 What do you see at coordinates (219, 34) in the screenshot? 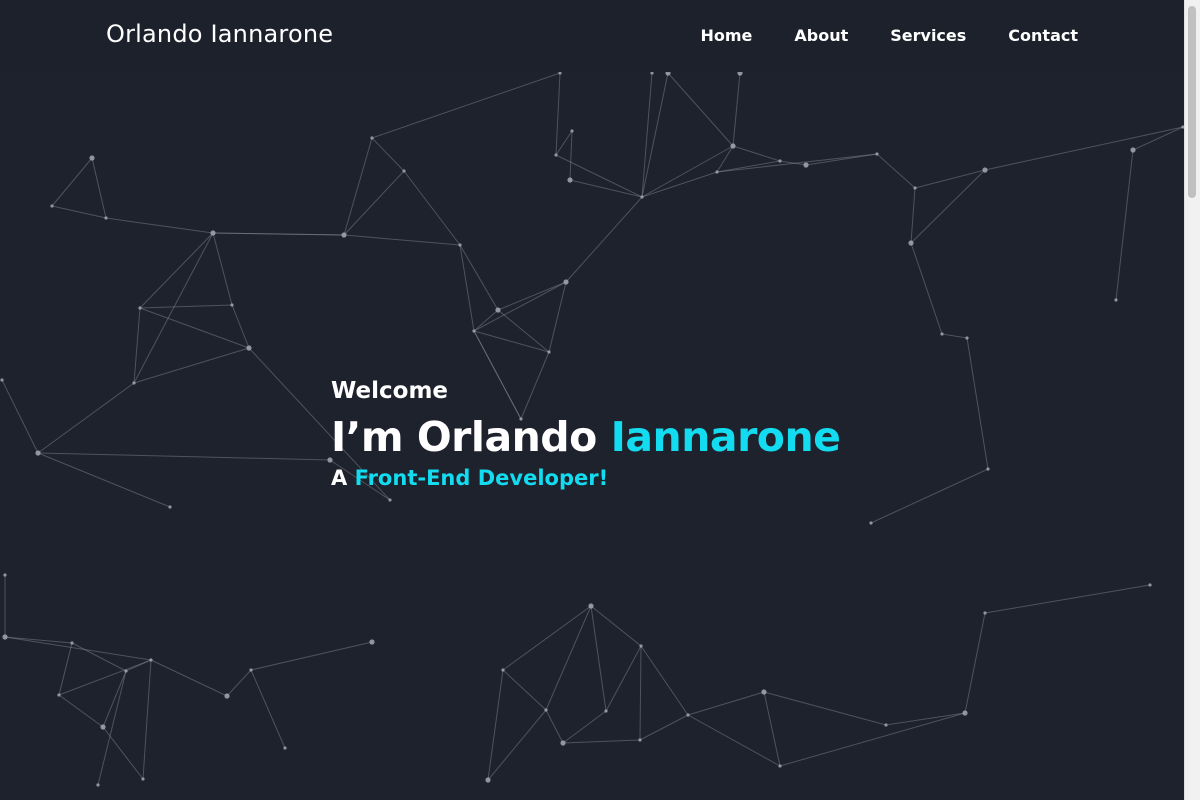
I see `brand-logo: Orlando Iannarone` at bounding box center [219, 34].